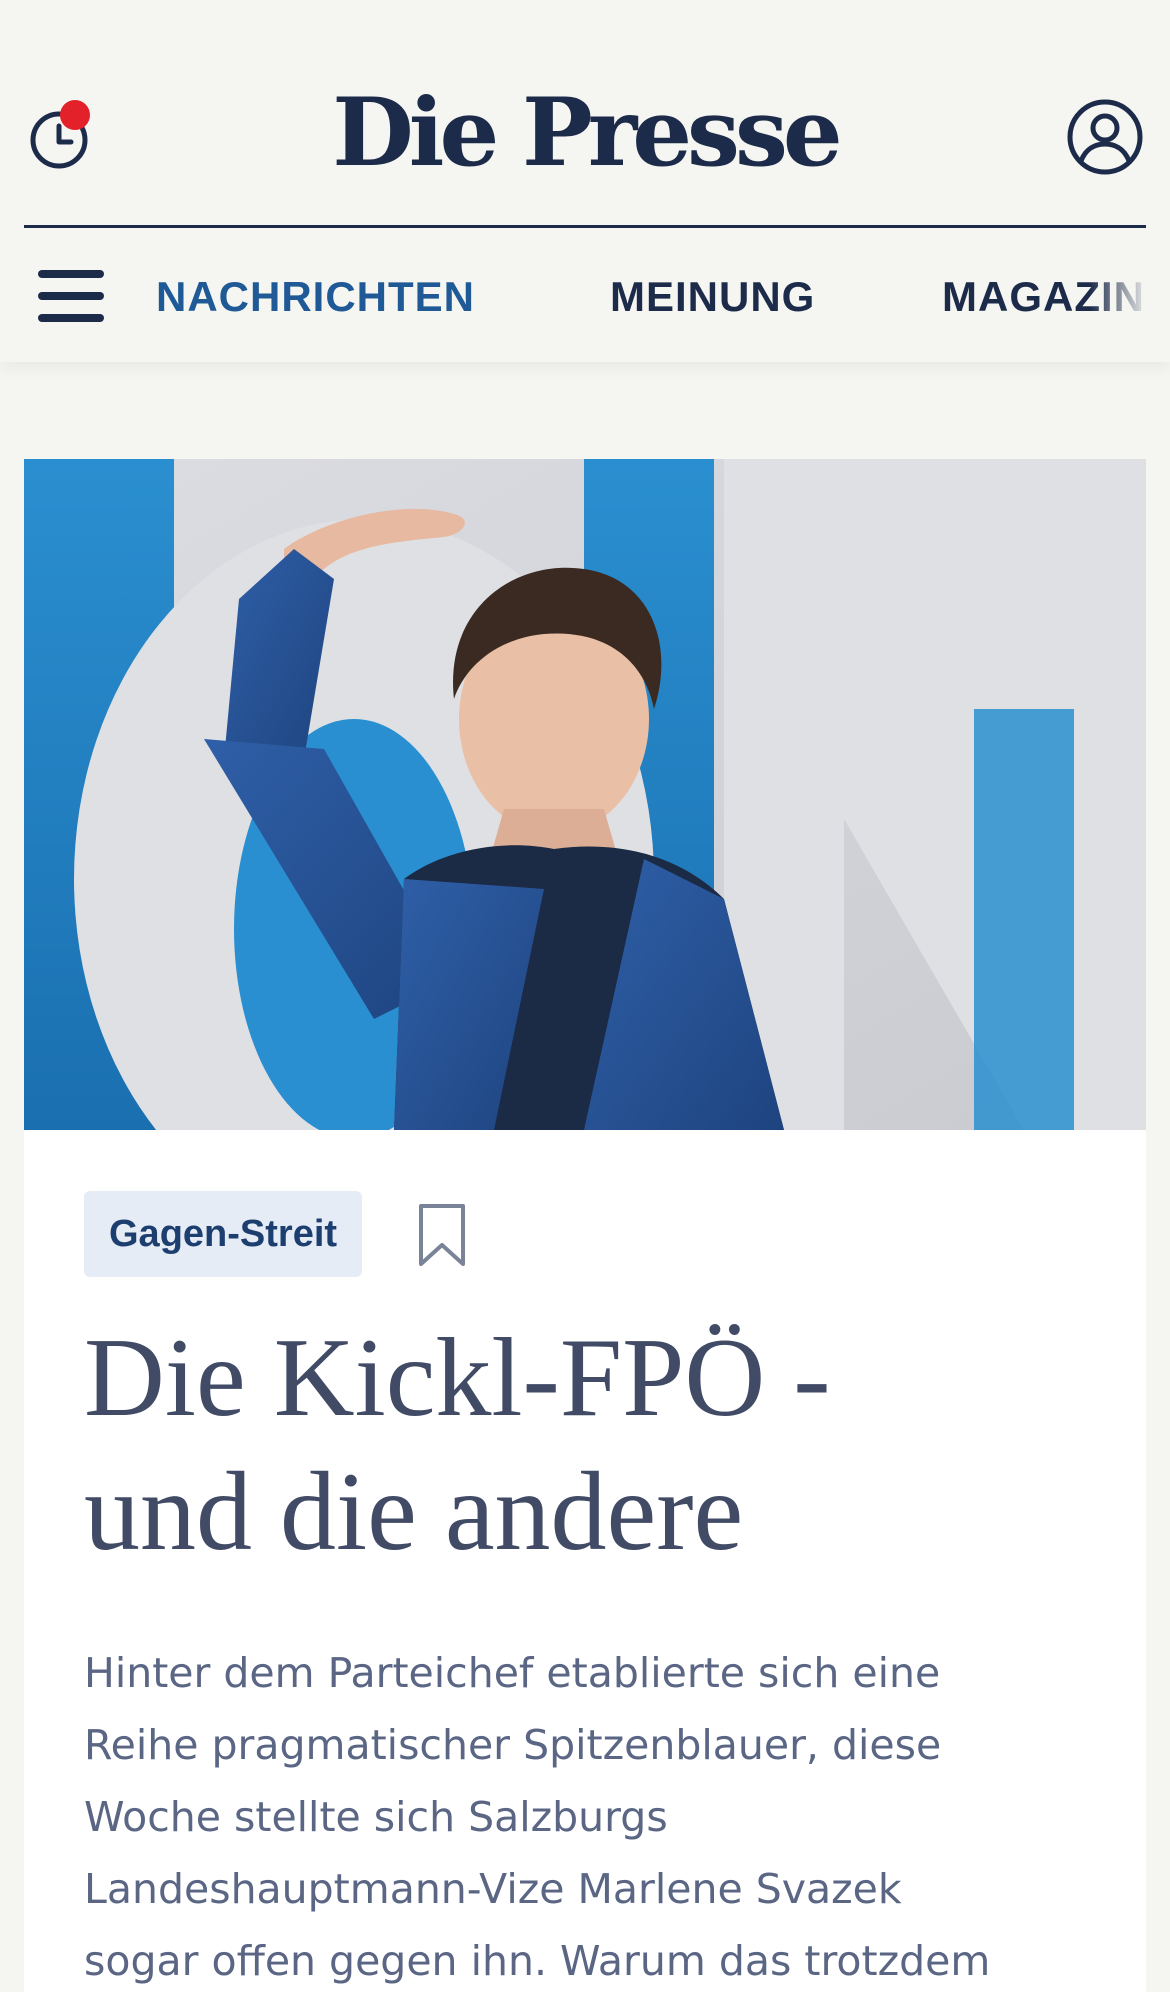  I want to click on bookmark-icon, so click(442, 1235).